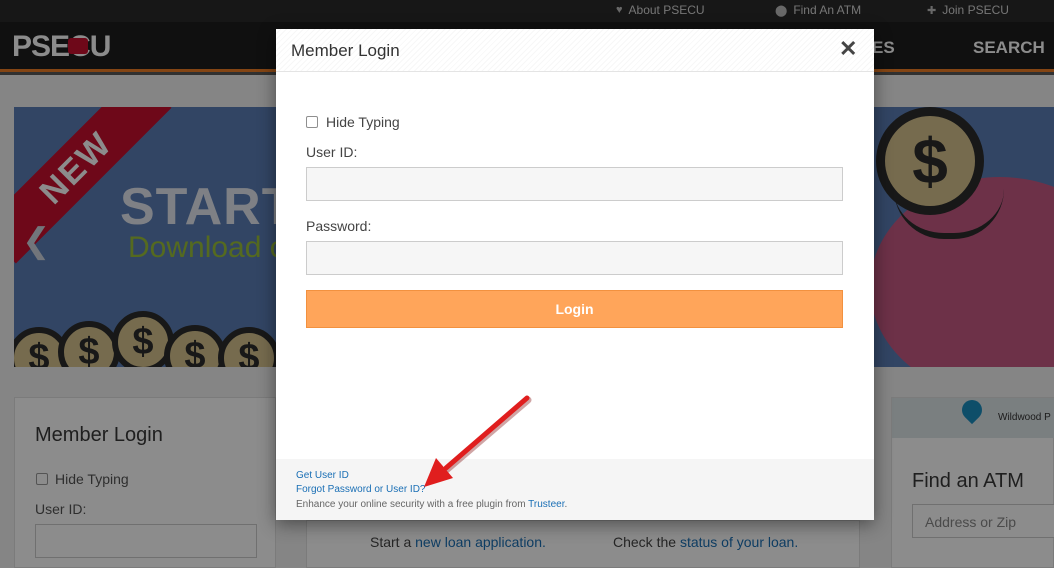 The height and width of the screenshot is (568, 1054). Describe the element at coordinates (312, 122) in the screenshot. I see `hide-typing-checkbox` at that location.